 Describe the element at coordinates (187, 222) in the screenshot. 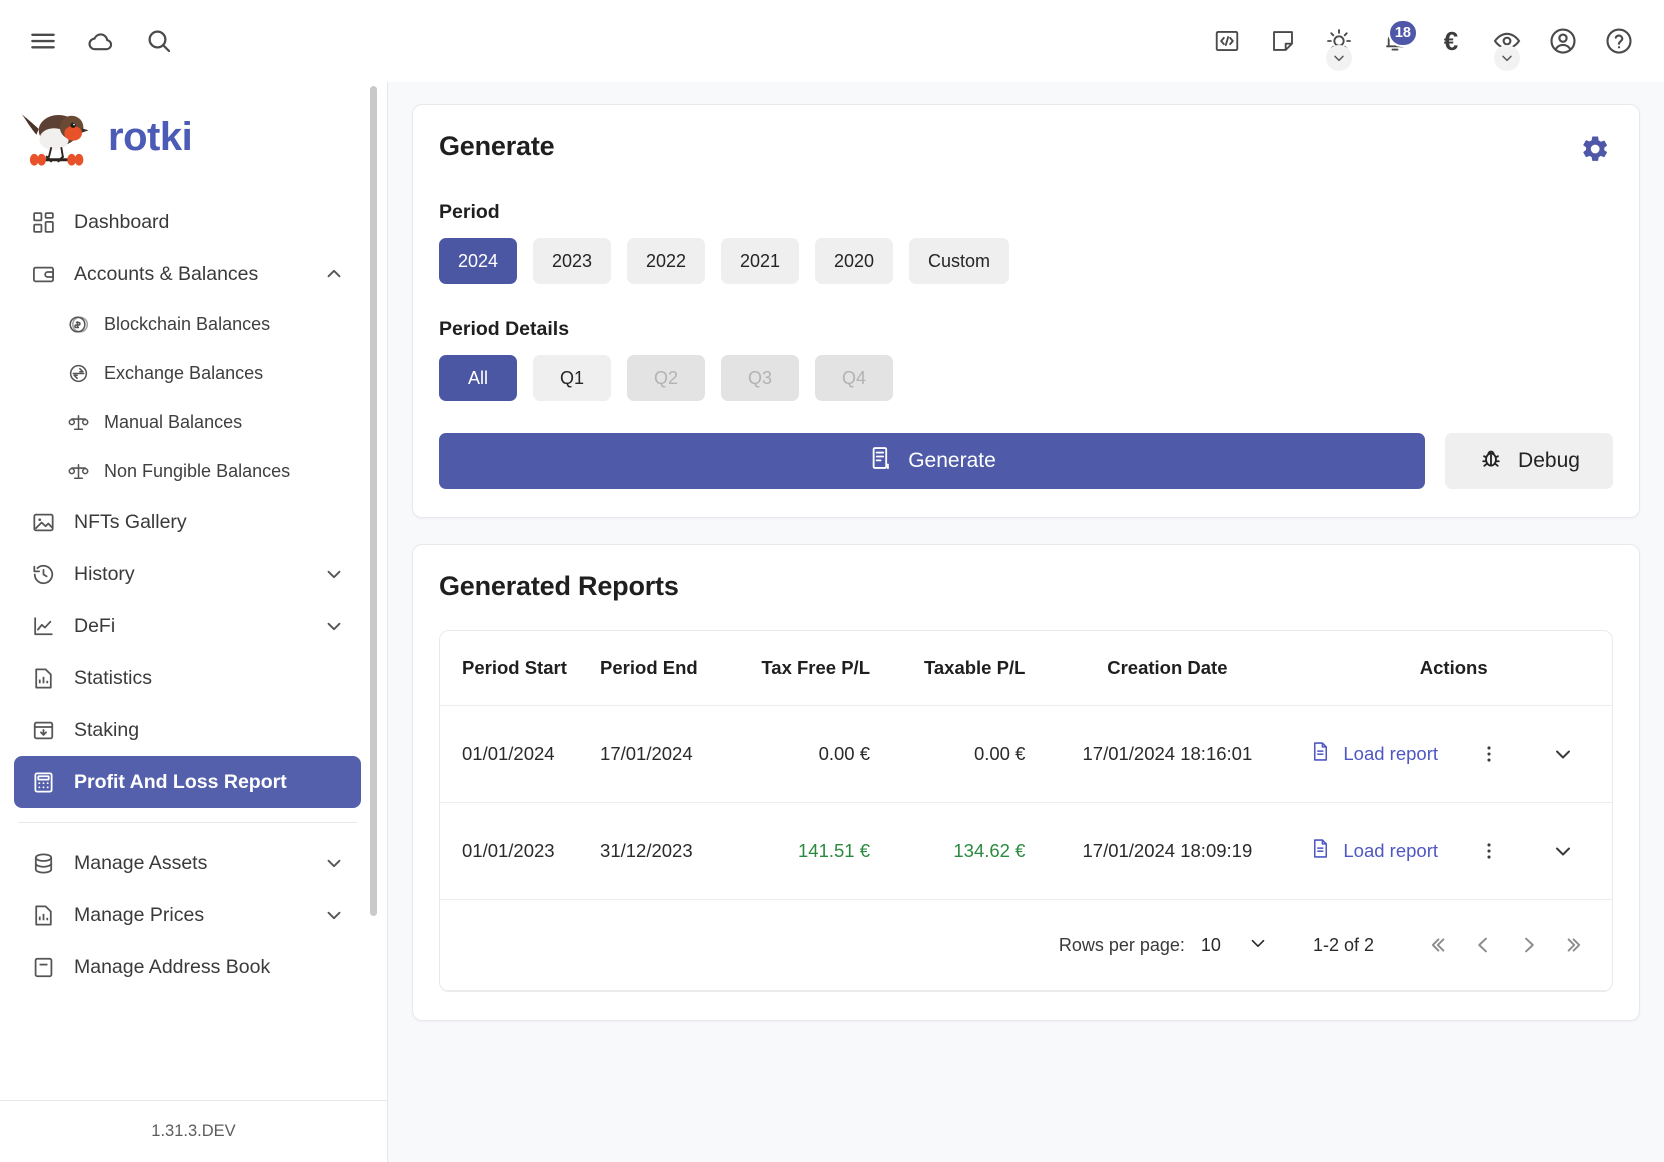

I see `sidebar-item-dashboard: Dashboard` at that location.